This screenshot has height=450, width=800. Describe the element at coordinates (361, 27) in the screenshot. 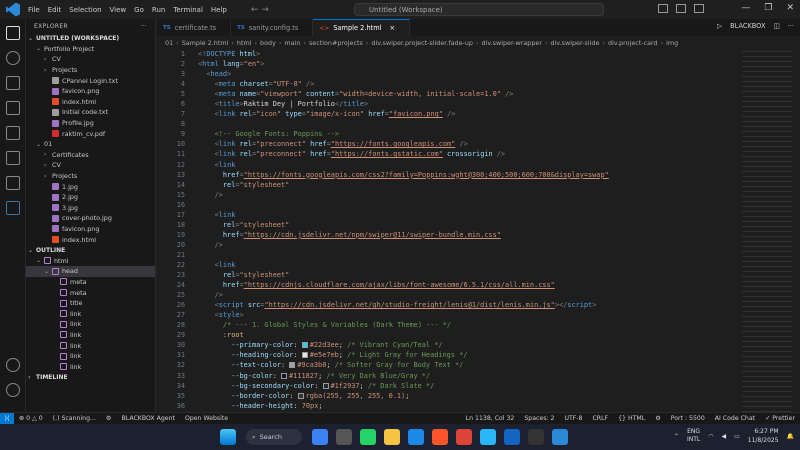

I see `tab-sample-2-html: <> Sample 2.html ×` at that location.